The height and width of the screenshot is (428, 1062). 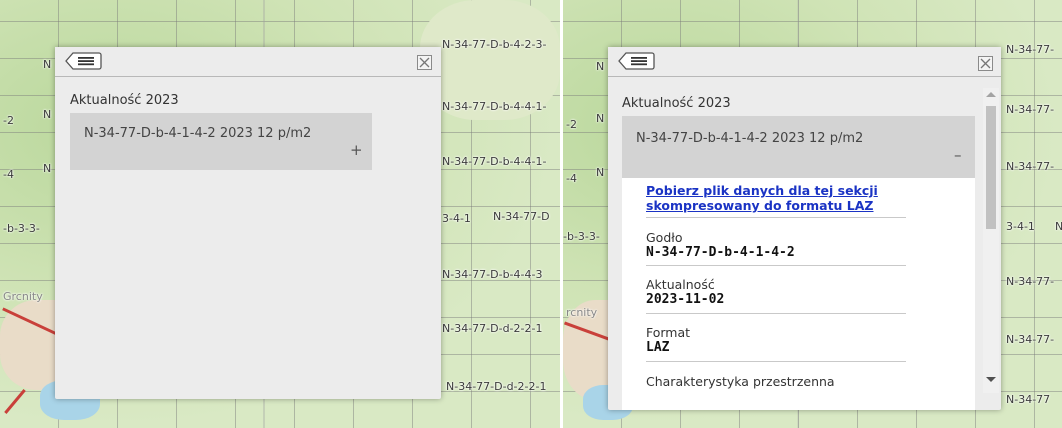 What do you see at coordinates (991, 379) in the screenshot?
I see `scroll-down-arrow-icon` at bounding box center [991, 379].